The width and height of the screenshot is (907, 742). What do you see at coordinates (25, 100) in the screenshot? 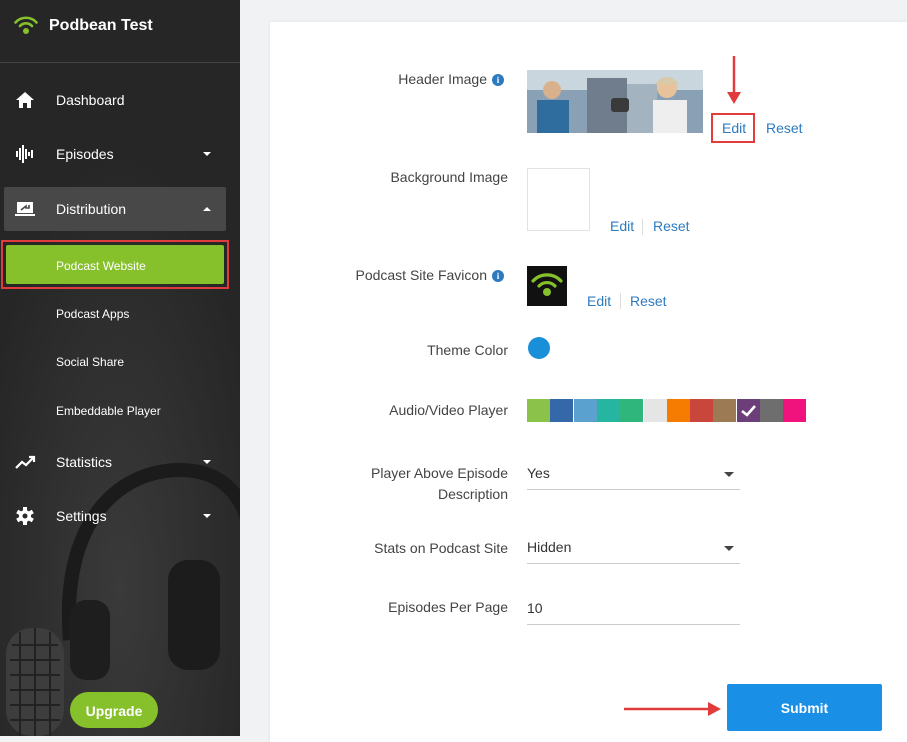
I see `home-icon` at bounding box center [25, 100].